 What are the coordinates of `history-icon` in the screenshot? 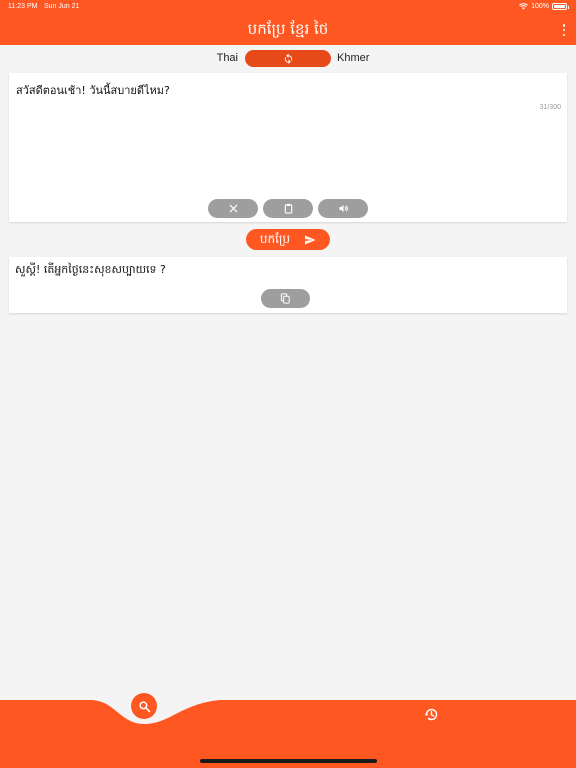 It's located at (430, 714).